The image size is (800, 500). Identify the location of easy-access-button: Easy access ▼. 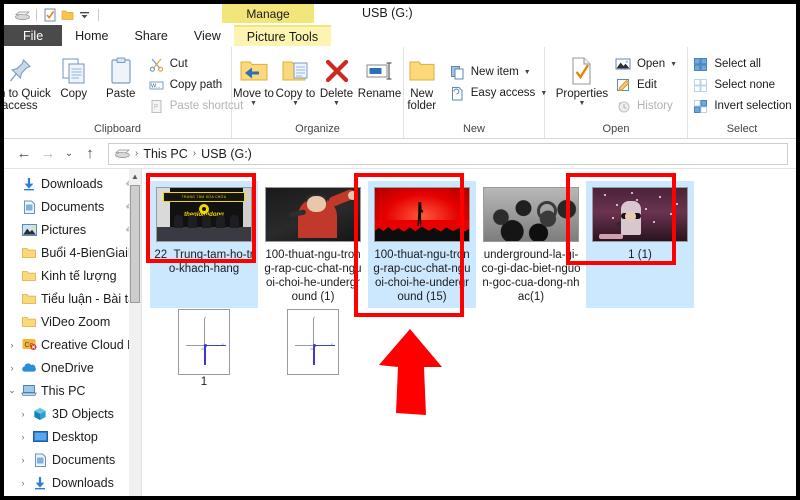
(498, 93).